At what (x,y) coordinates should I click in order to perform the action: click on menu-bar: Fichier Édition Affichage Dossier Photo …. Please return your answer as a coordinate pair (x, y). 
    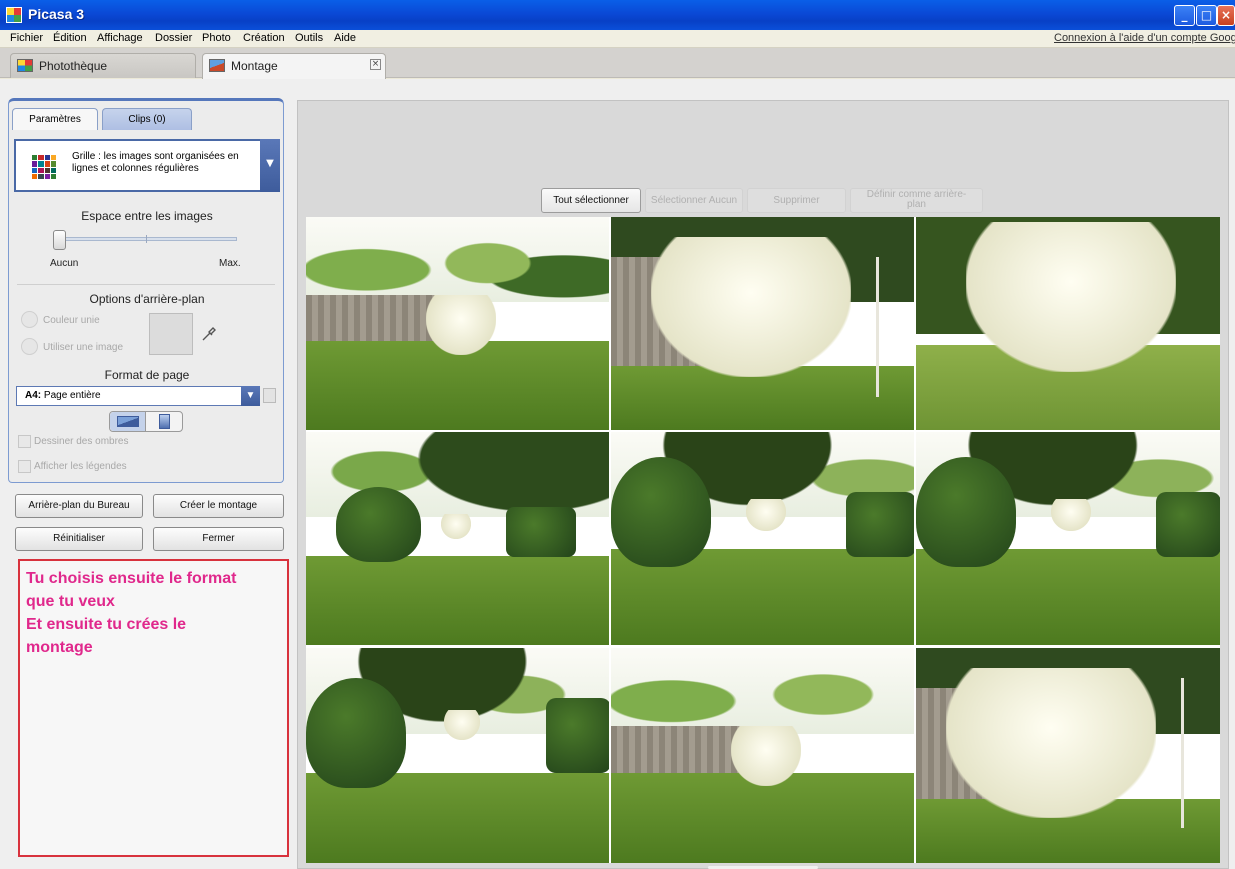
    Looking at the image, I should click on (617, 39).